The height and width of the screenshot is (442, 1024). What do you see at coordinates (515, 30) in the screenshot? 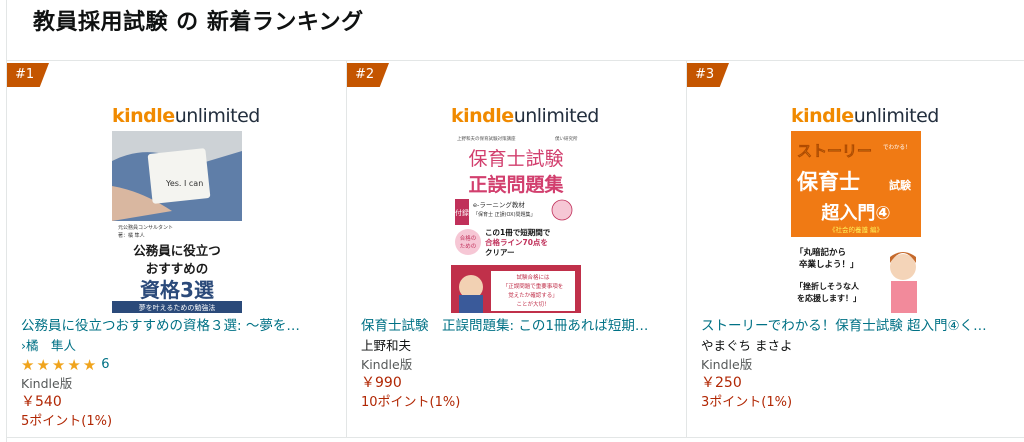
I see `ranking-header: 教員採用試験 の 新着ランキング` at bounding box center [515, 30].